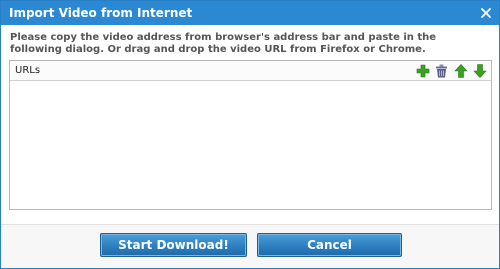 The width and height of the screenshot is (500, 269). I want to click on move-up-icon, so click(460, 70).